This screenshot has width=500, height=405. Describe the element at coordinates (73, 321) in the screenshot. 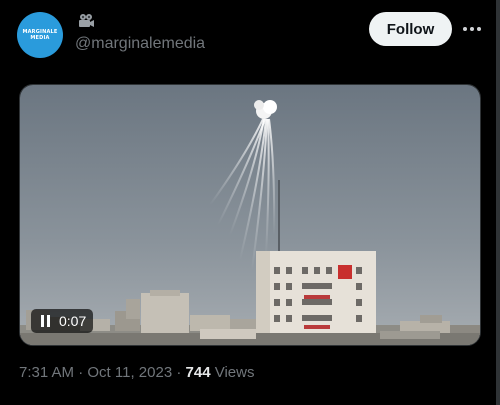

I see `video-elapsed-time: 0:07` at that location.